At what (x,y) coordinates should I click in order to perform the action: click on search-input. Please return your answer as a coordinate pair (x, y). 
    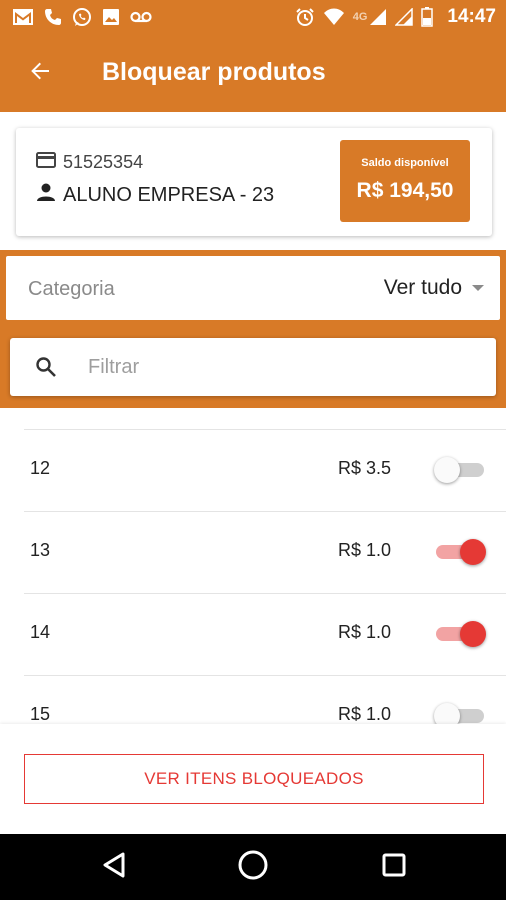
    Looking at the image, I should click on (278, 367).